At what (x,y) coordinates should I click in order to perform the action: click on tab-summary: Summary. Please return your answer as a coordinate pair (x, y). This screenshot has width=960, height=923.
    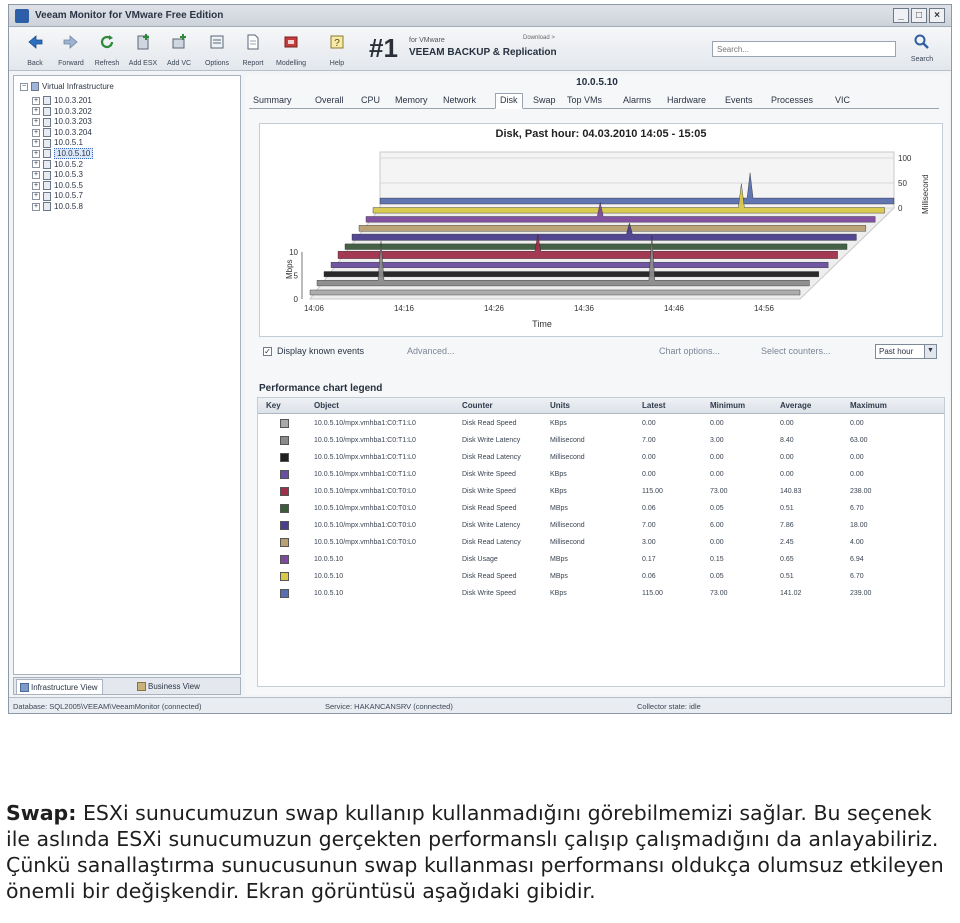
    Looking at the image, I should click on (272, 101).